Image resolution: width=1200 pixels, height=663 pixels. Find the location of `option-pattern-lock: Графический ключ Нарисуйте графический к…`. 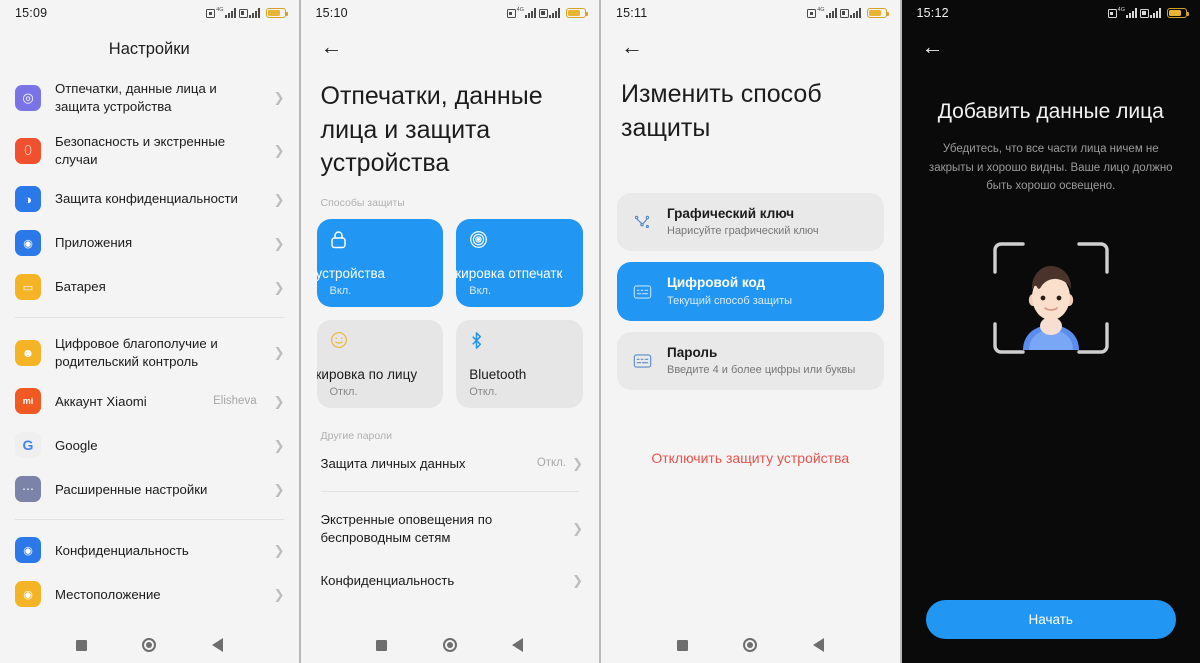

option-pattern-lock: Графический ключ Нарисуйте графический к… is located at coordinates (750, 222).